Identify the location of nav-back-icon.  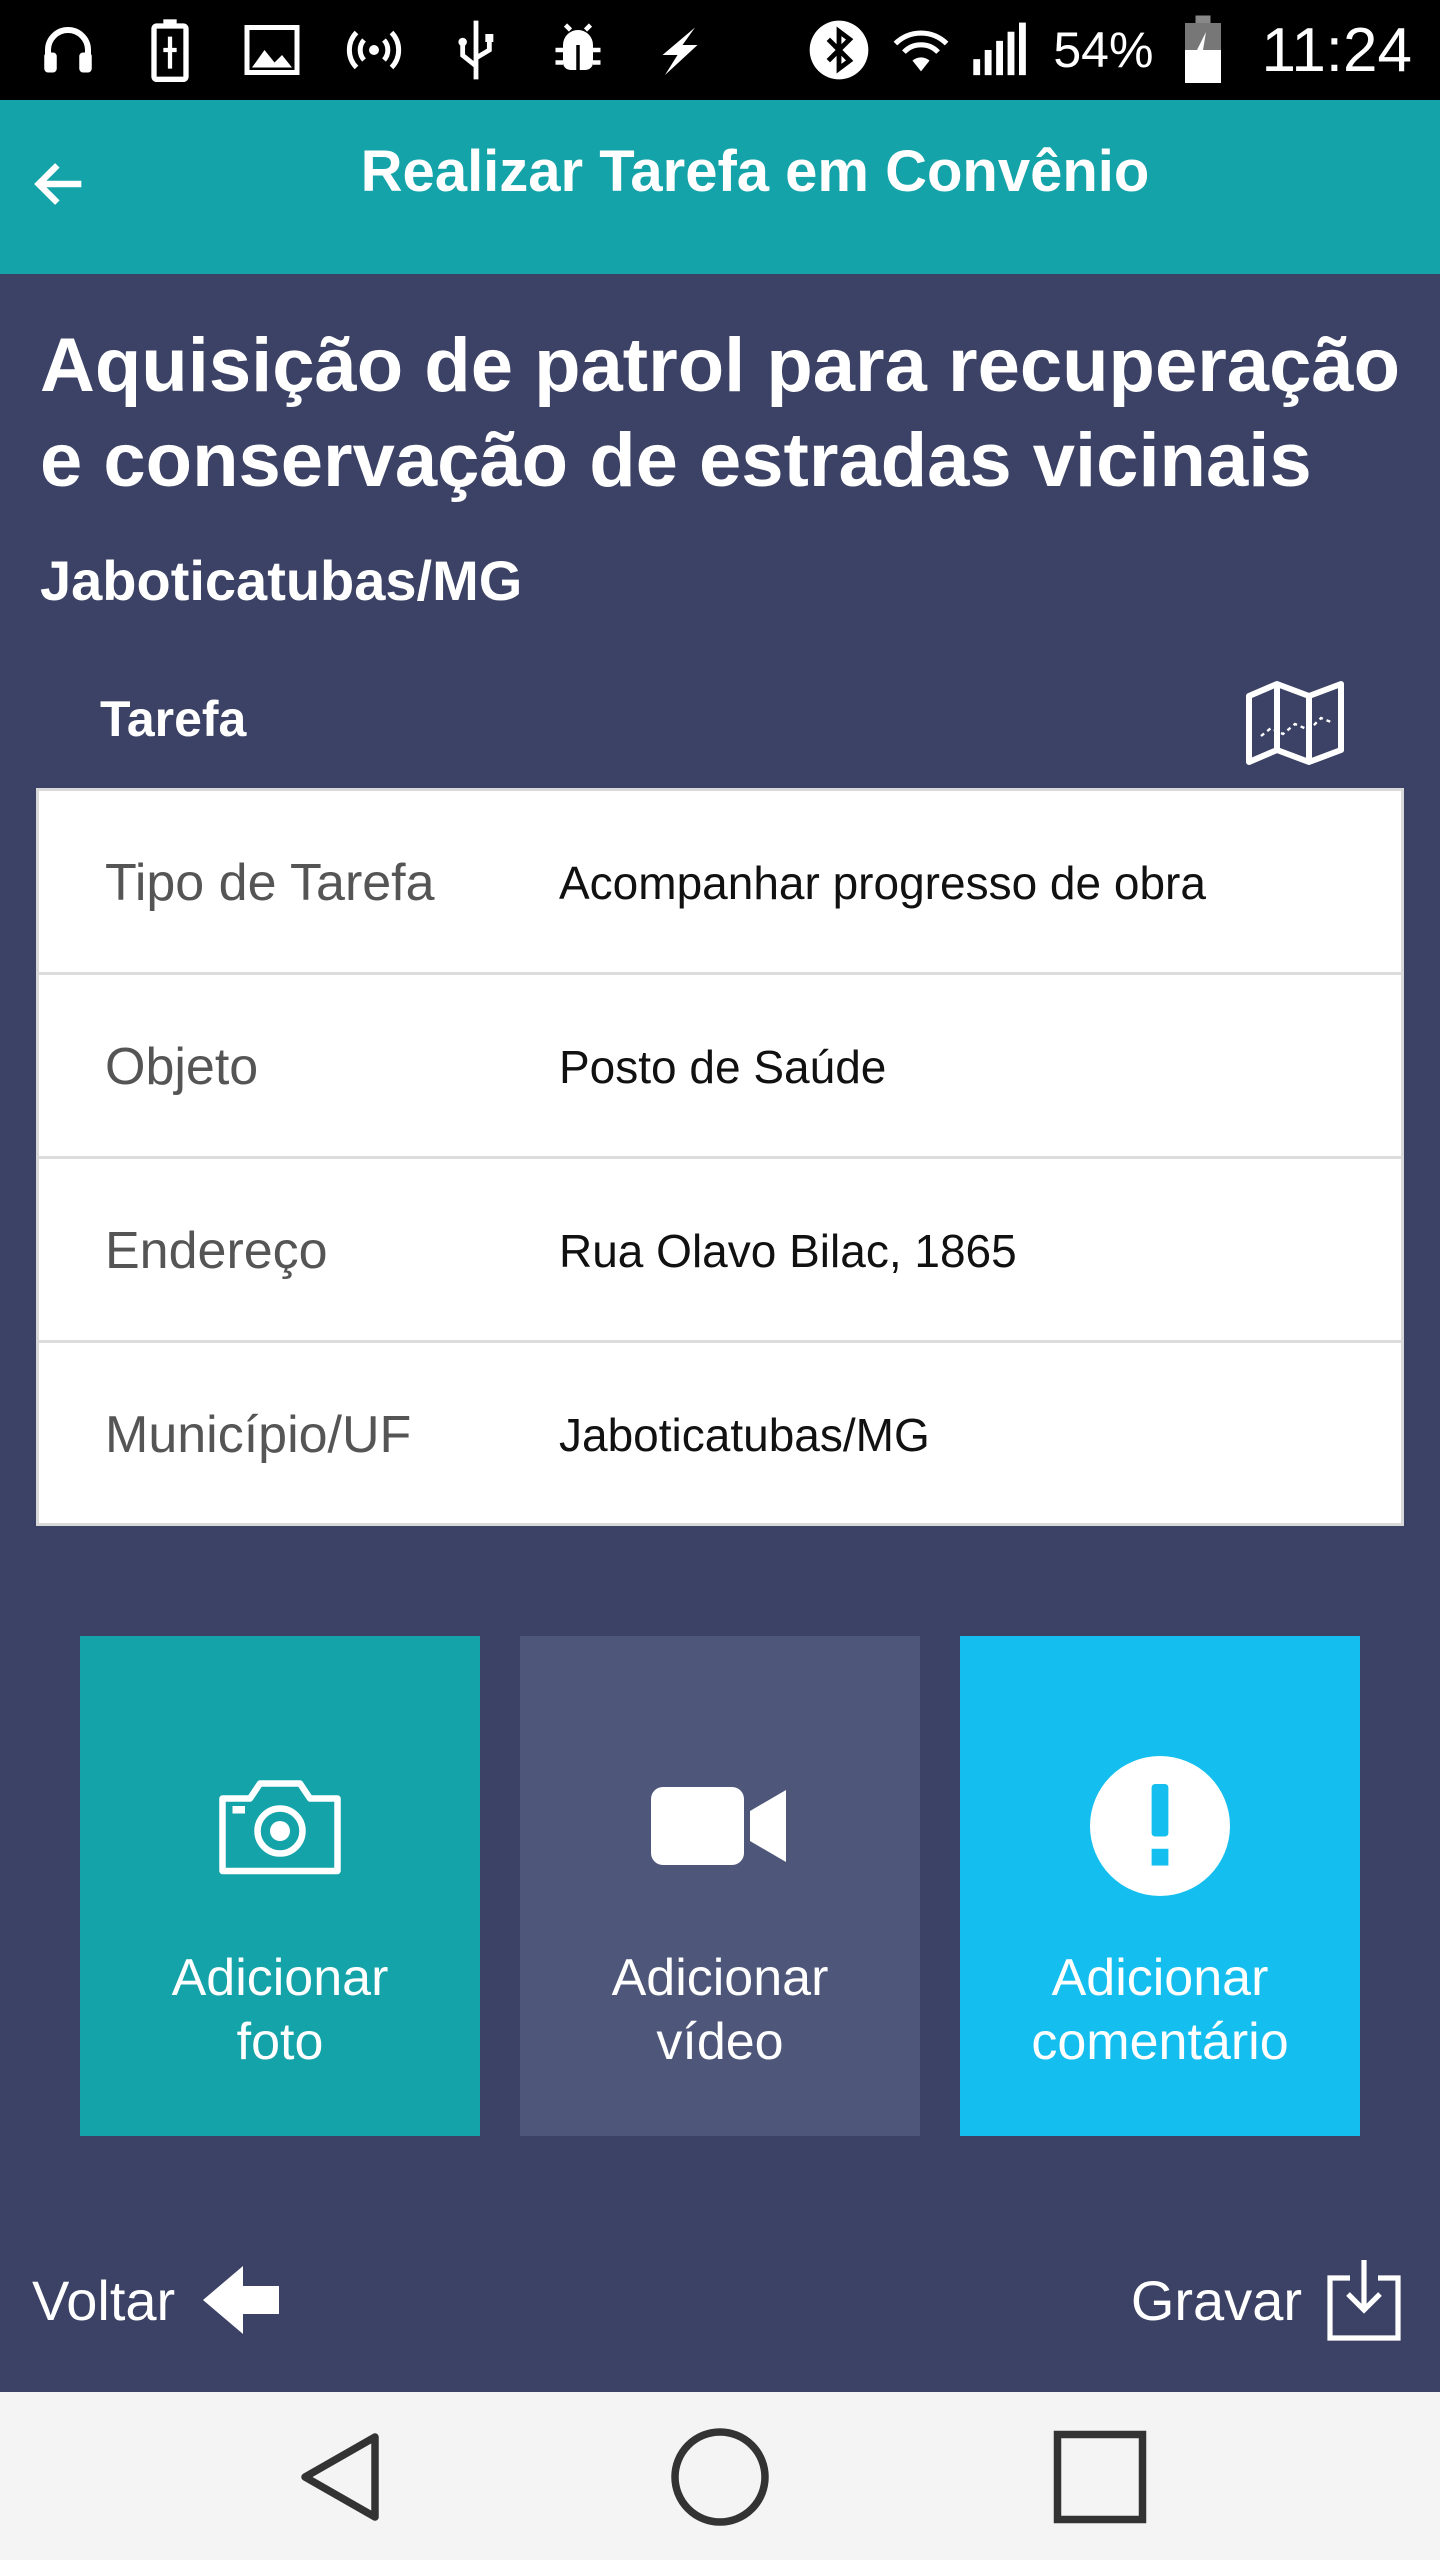
(340, 2477).